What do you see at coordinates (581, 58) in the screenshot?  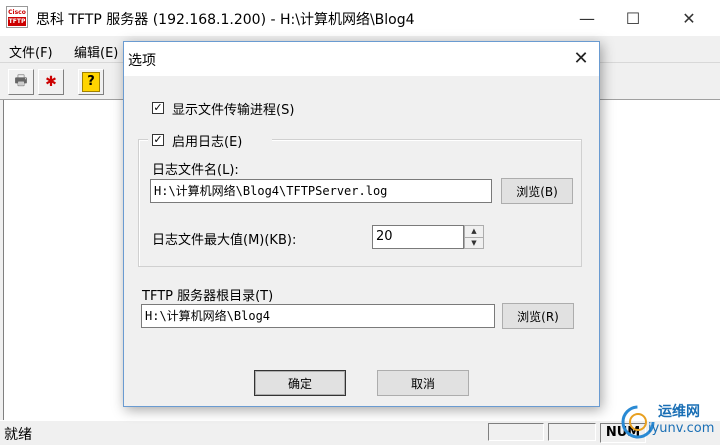 I see `dialog-close-button: ✕` at bounding box center [581, 58].